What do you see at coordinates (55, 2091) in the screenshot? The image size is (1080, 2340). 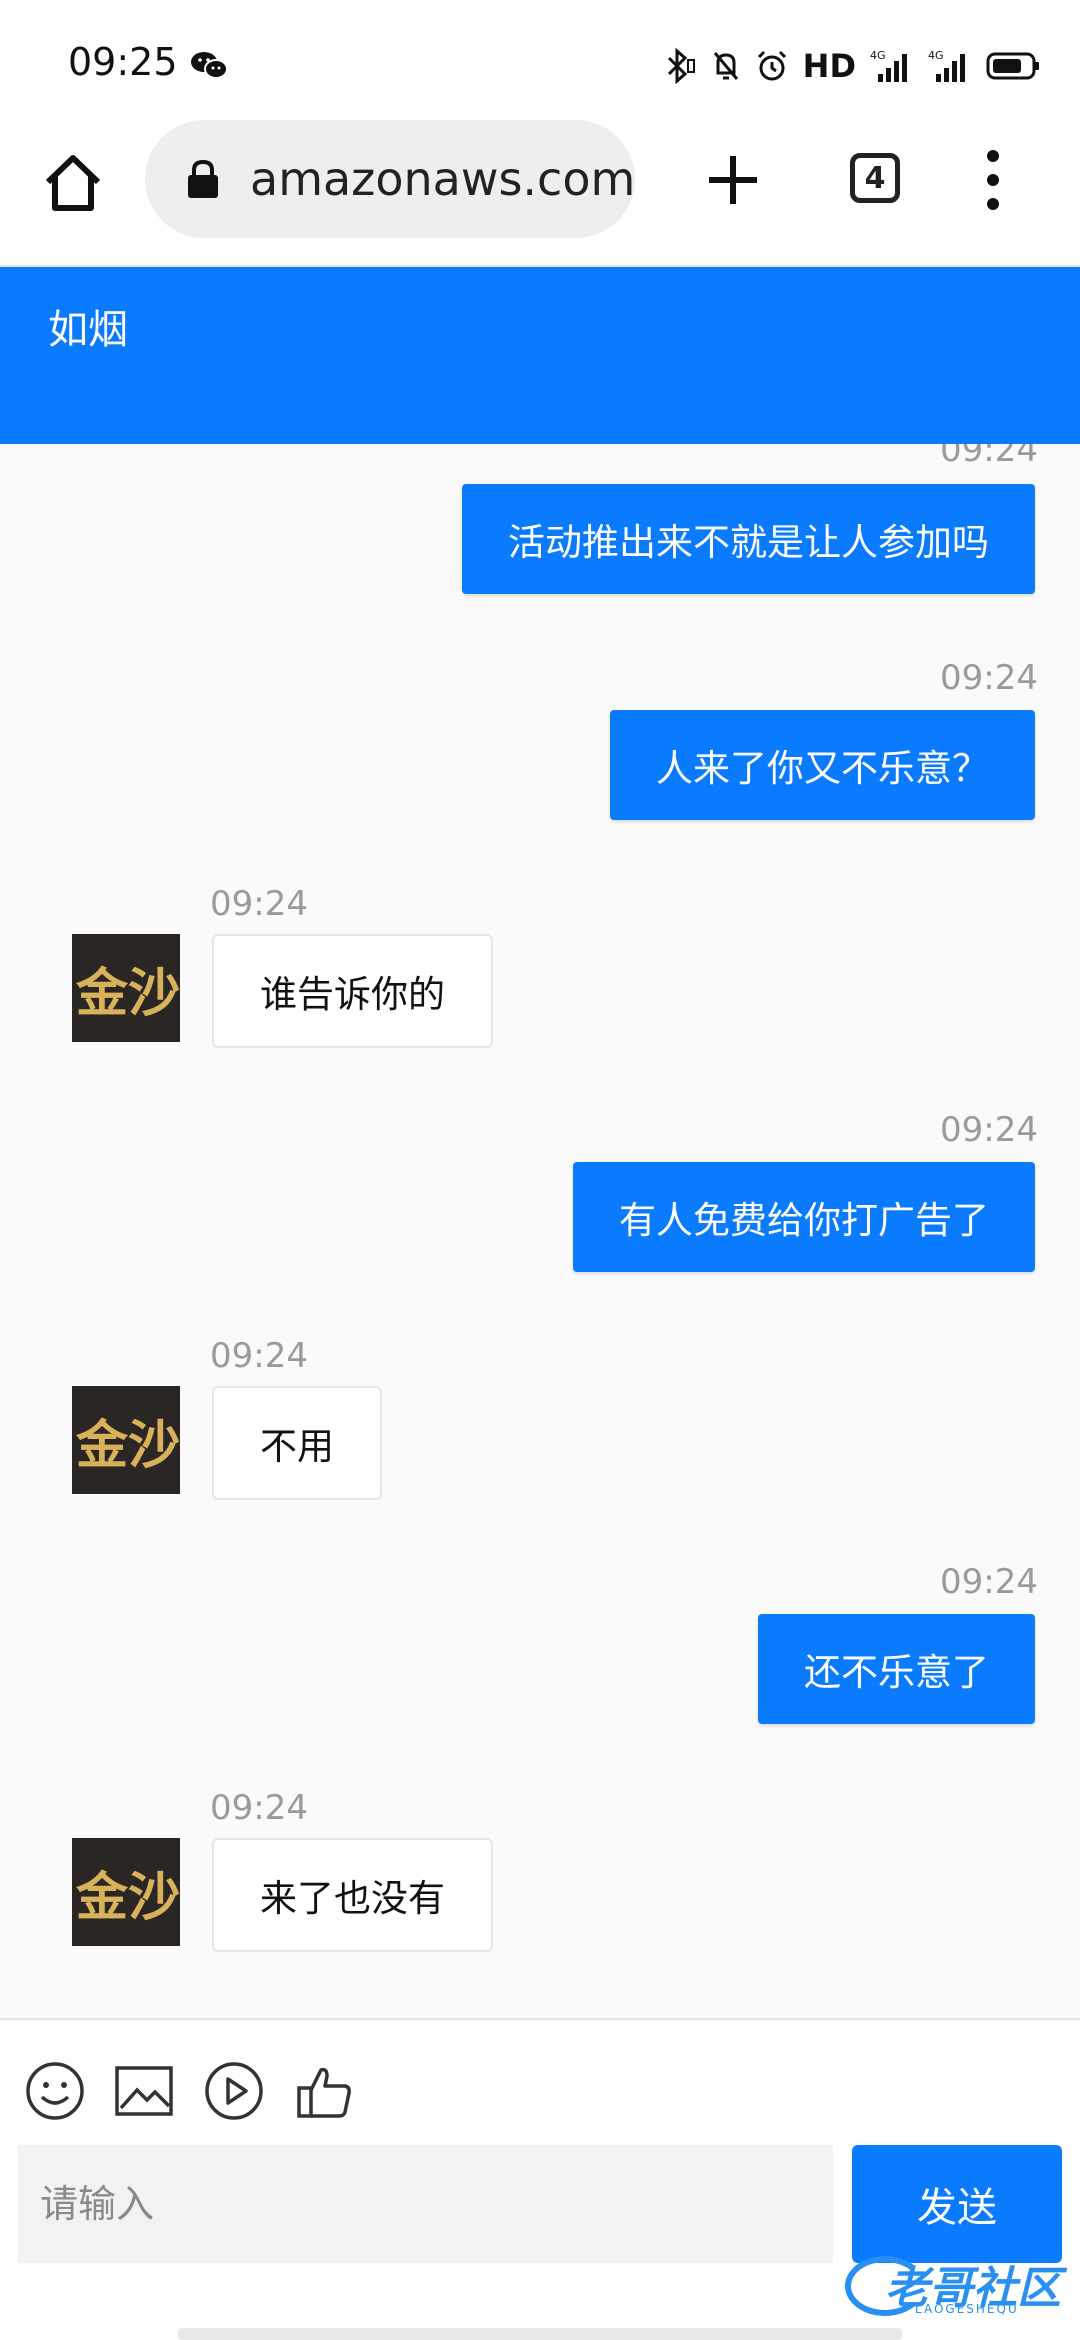 I see `emoji-icon` at bounding box center [55, 2091].